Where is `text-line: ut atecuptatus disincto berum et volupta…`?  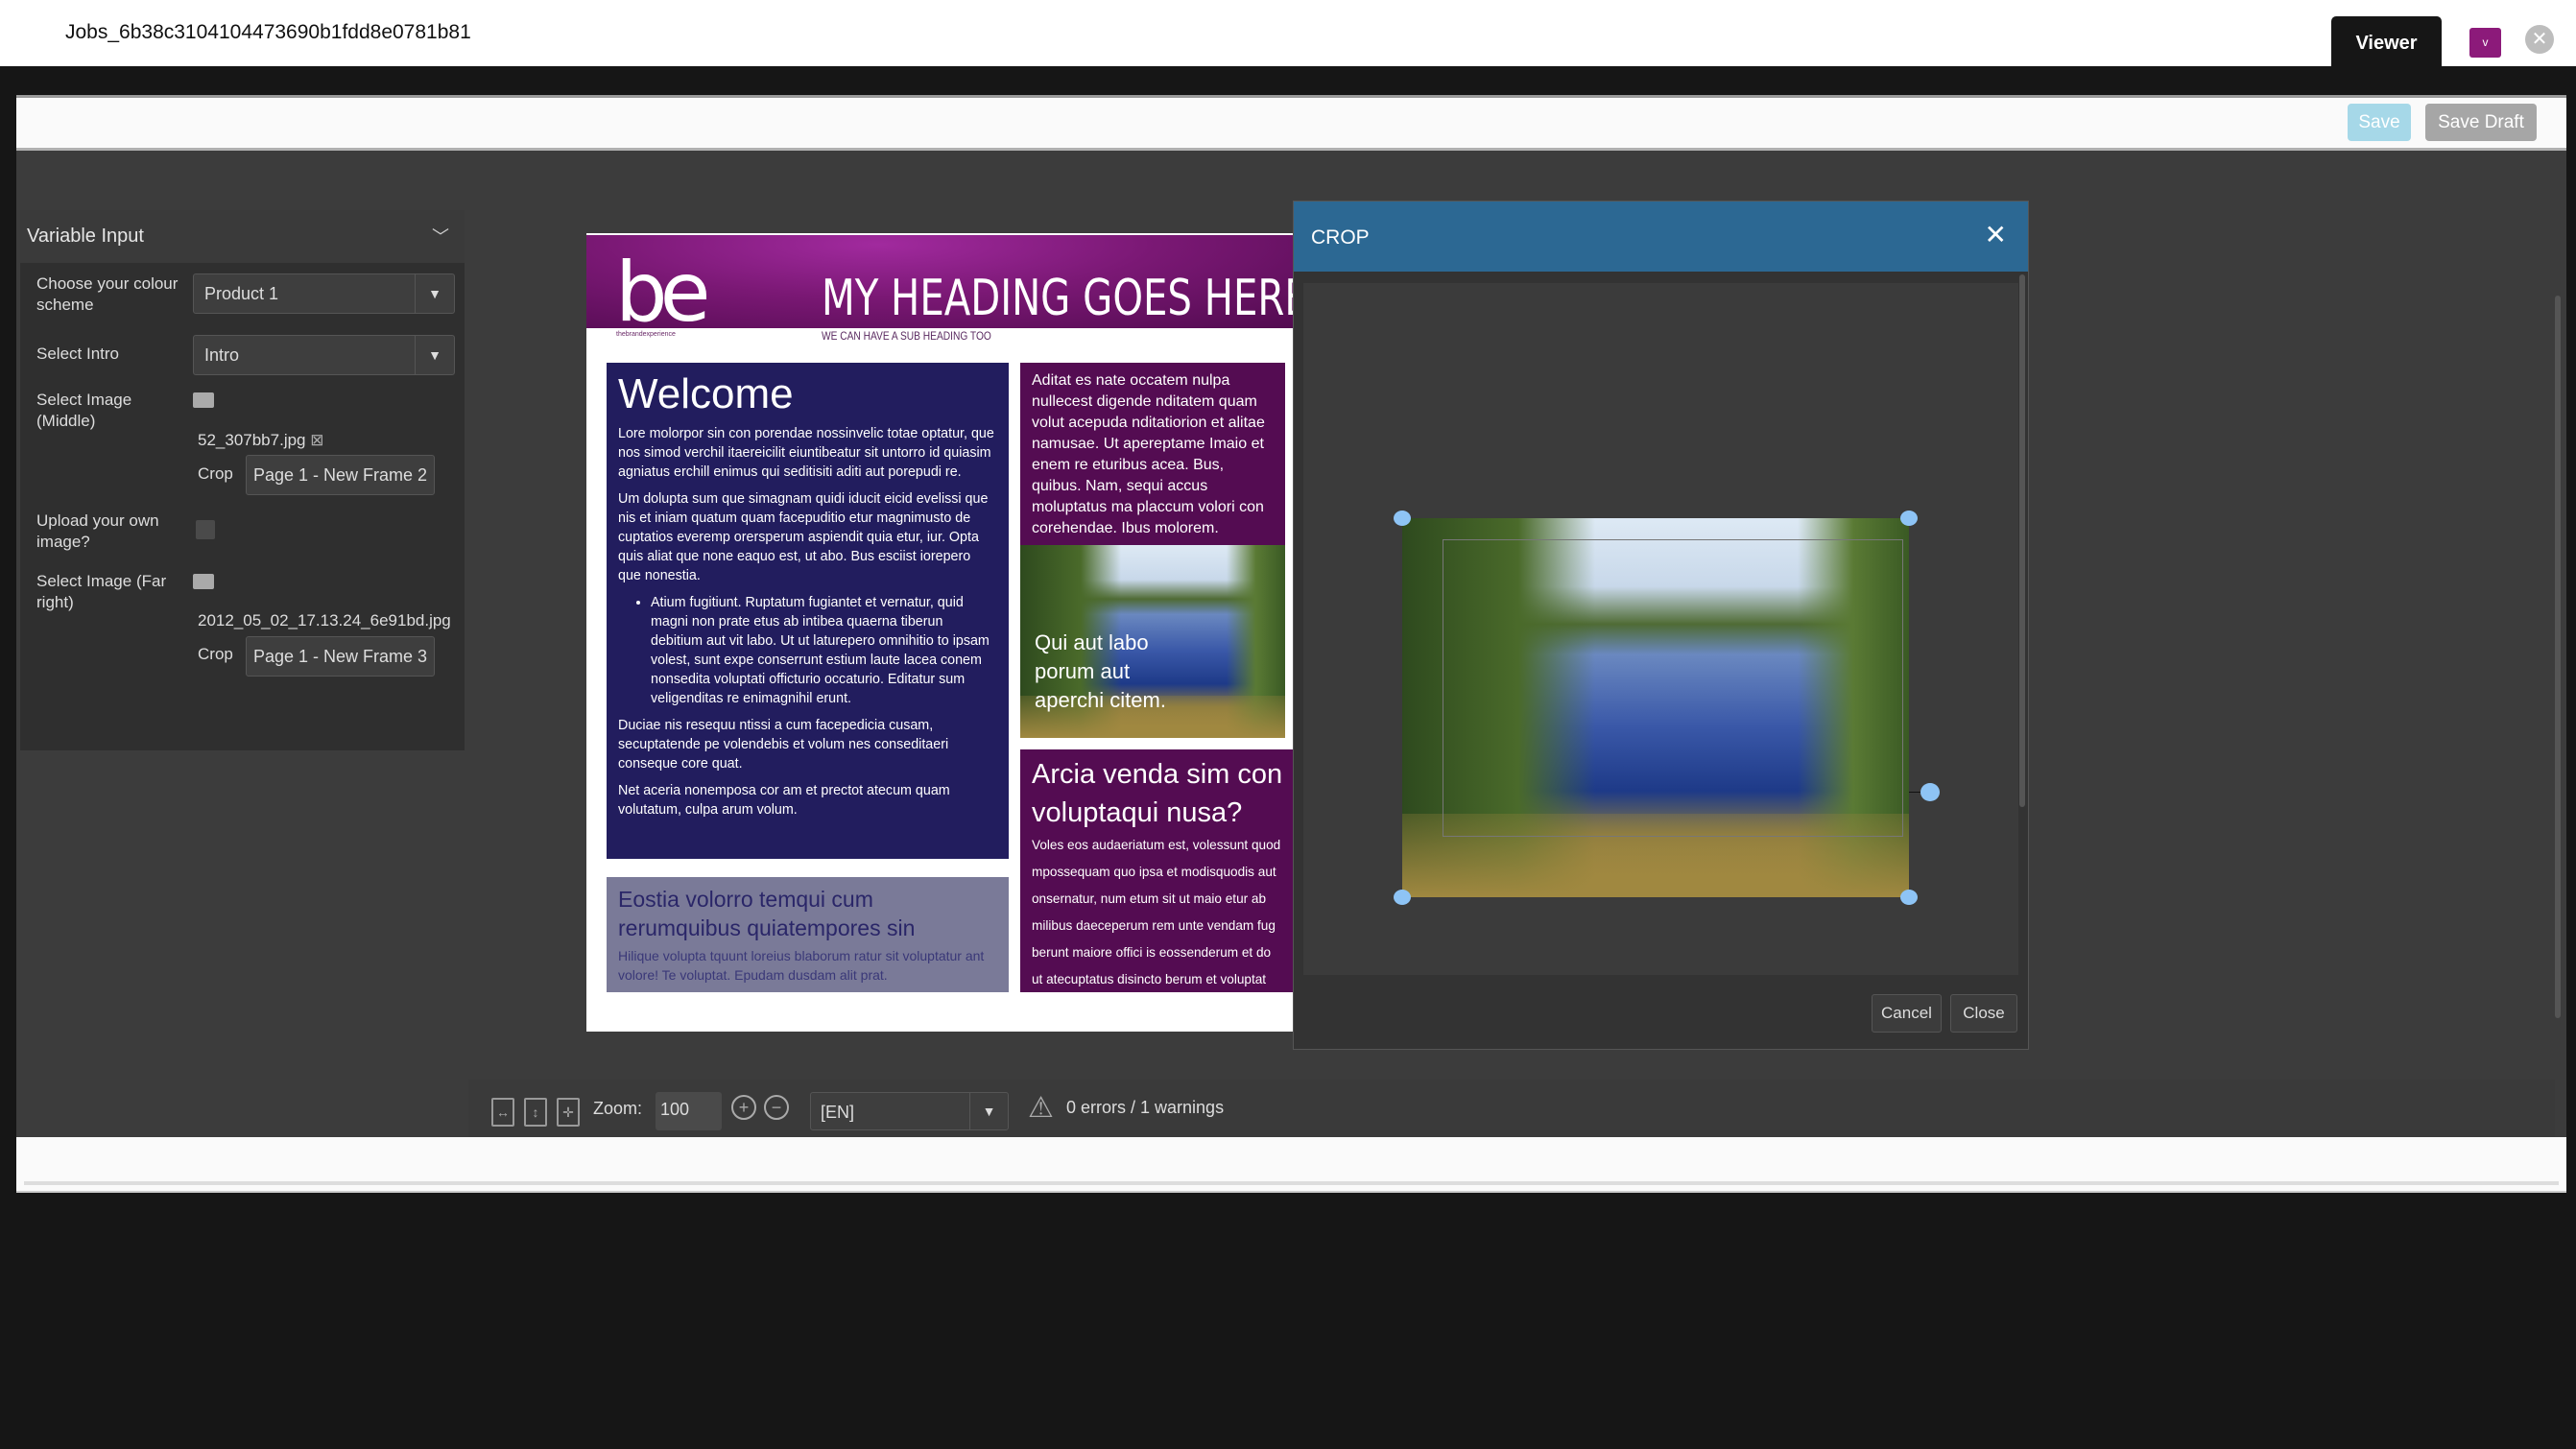
text-line: ut atecuptatus disincto berum et volupta… is located at coordinates (1149, 979).